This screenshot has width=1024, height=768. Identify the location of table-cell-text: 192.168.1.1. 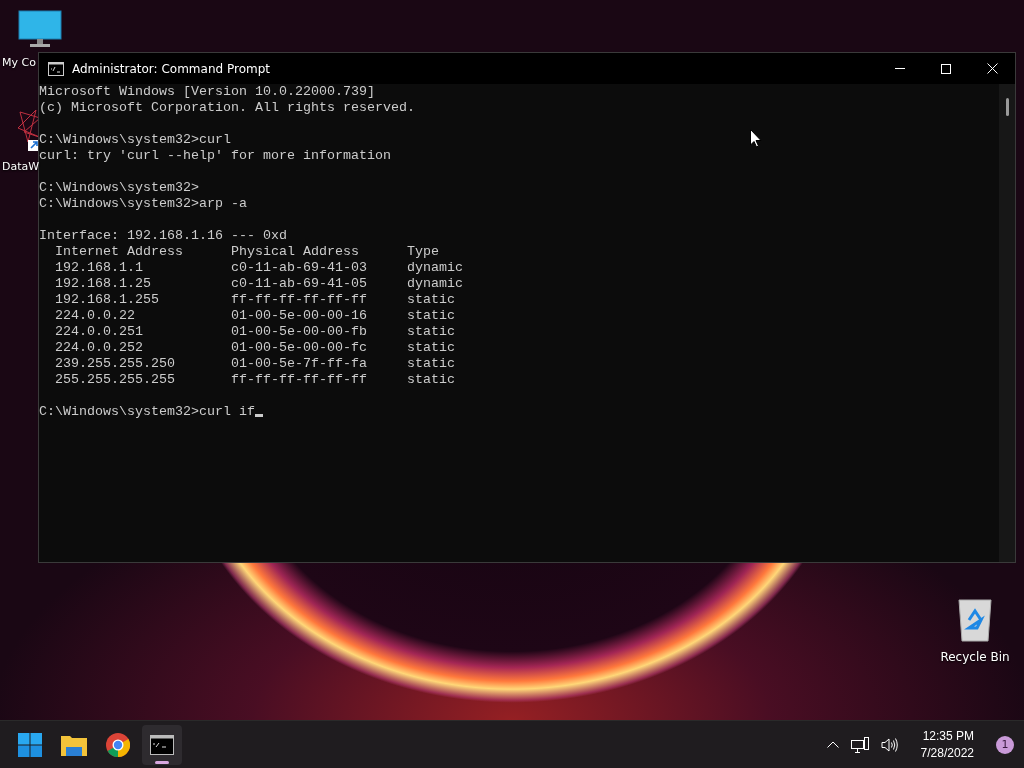
(99, 268).